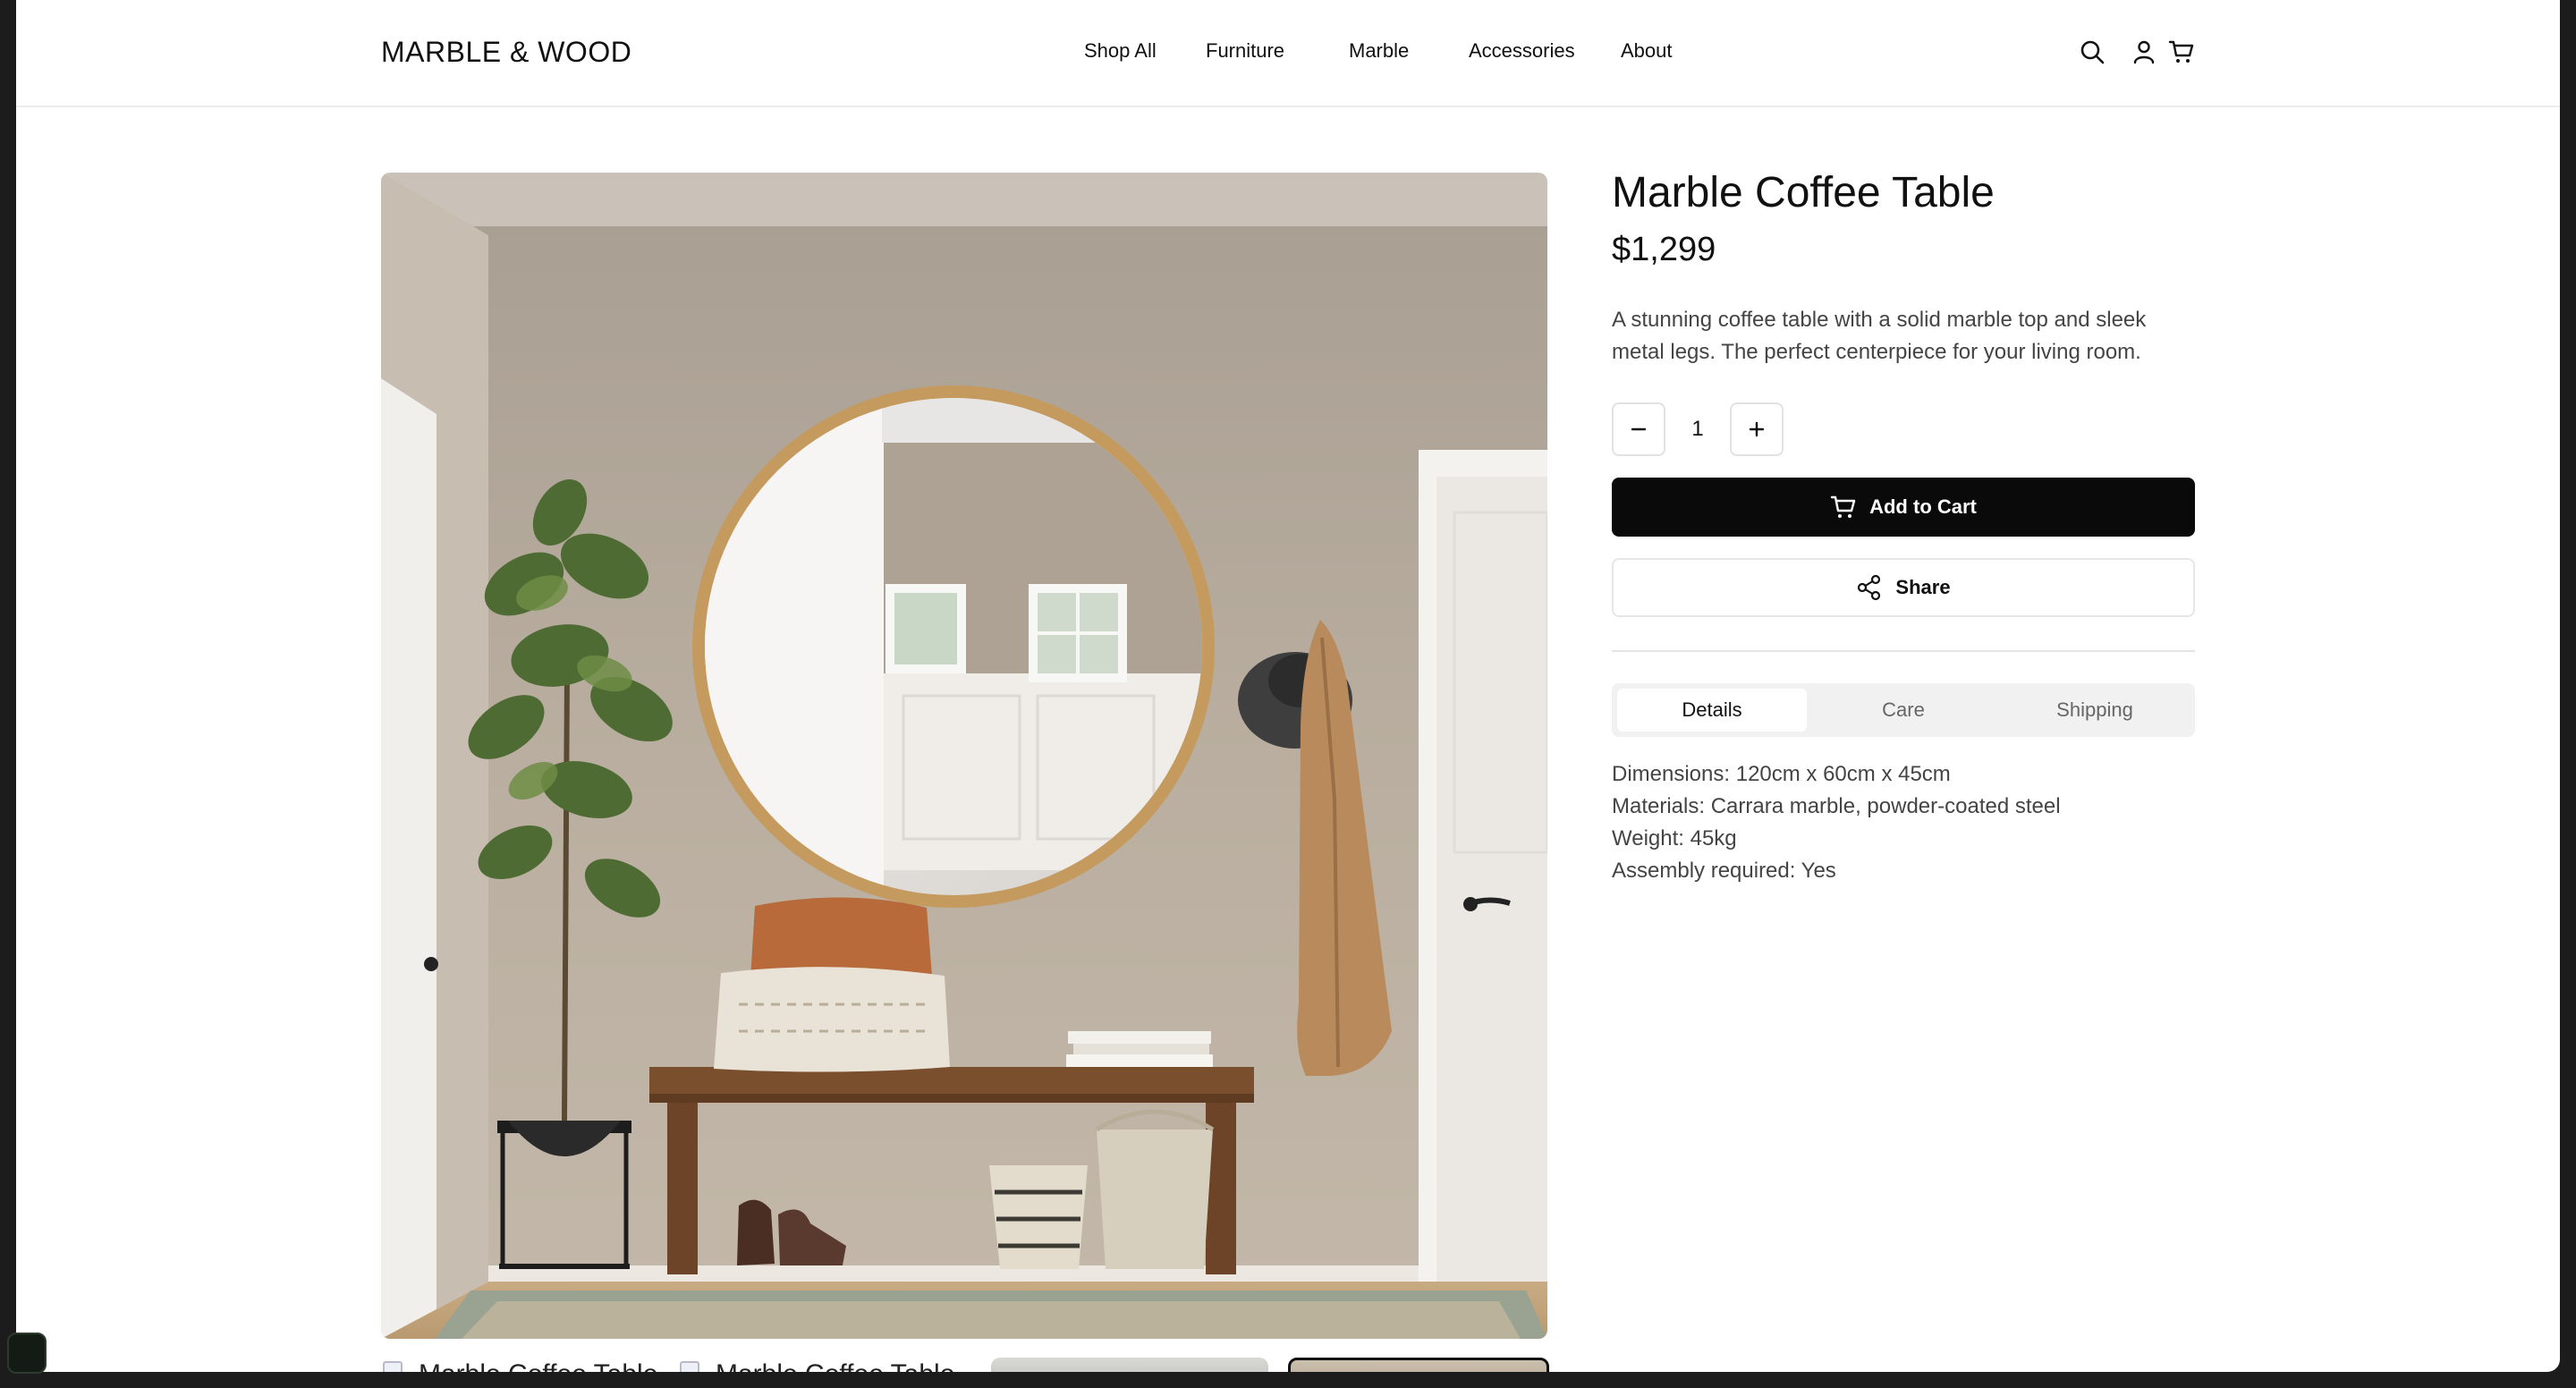  I want to click on brand-logo: MARBLE & WOOD, so click(506, 53).